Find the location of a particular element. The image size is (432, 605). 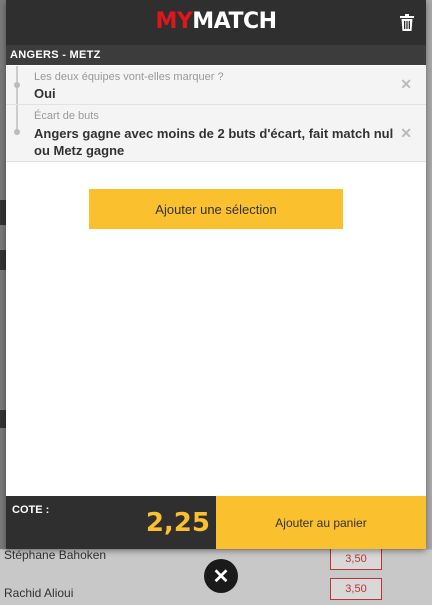

trash-icon is located at coordinates (407, 22).